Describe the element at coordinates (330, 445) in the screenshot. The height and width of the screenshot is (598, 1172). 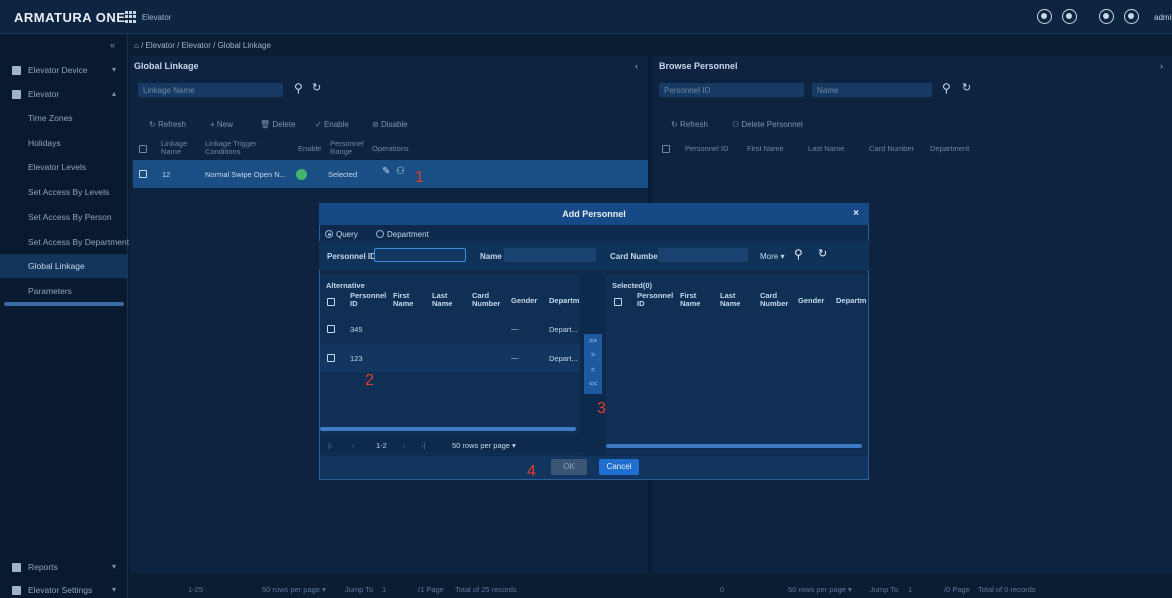
I see `pager-first-icon: |‹` at that location.